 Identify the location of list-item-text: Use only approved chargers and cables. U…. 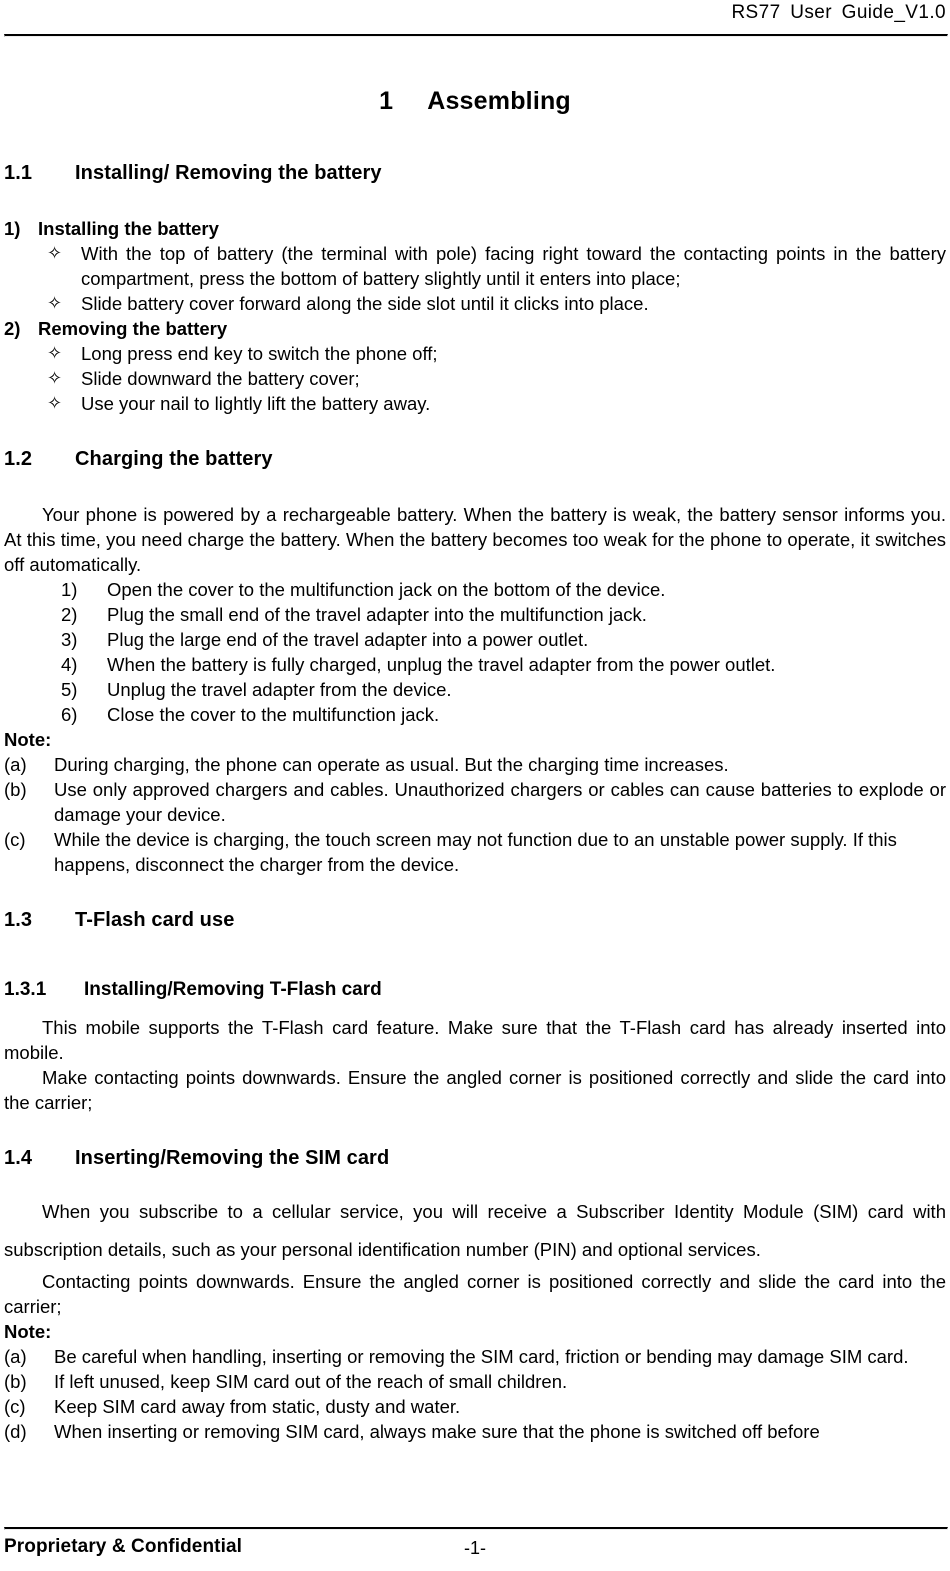
(500, 802).